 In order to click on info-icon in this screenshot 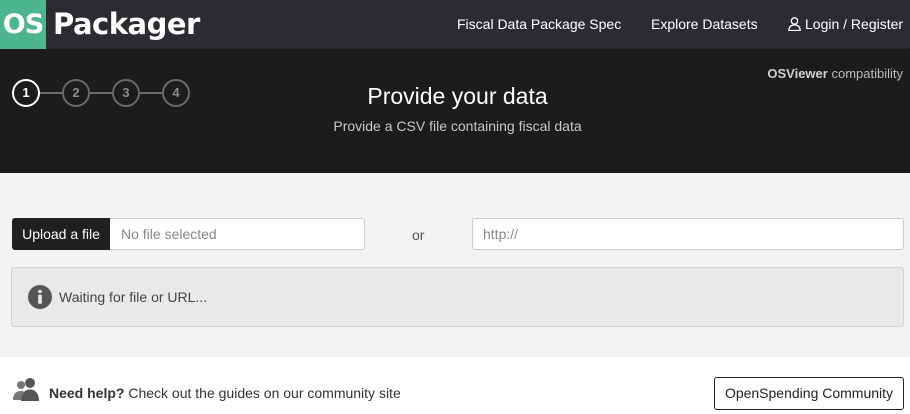, I will do `click(40, 297)`.